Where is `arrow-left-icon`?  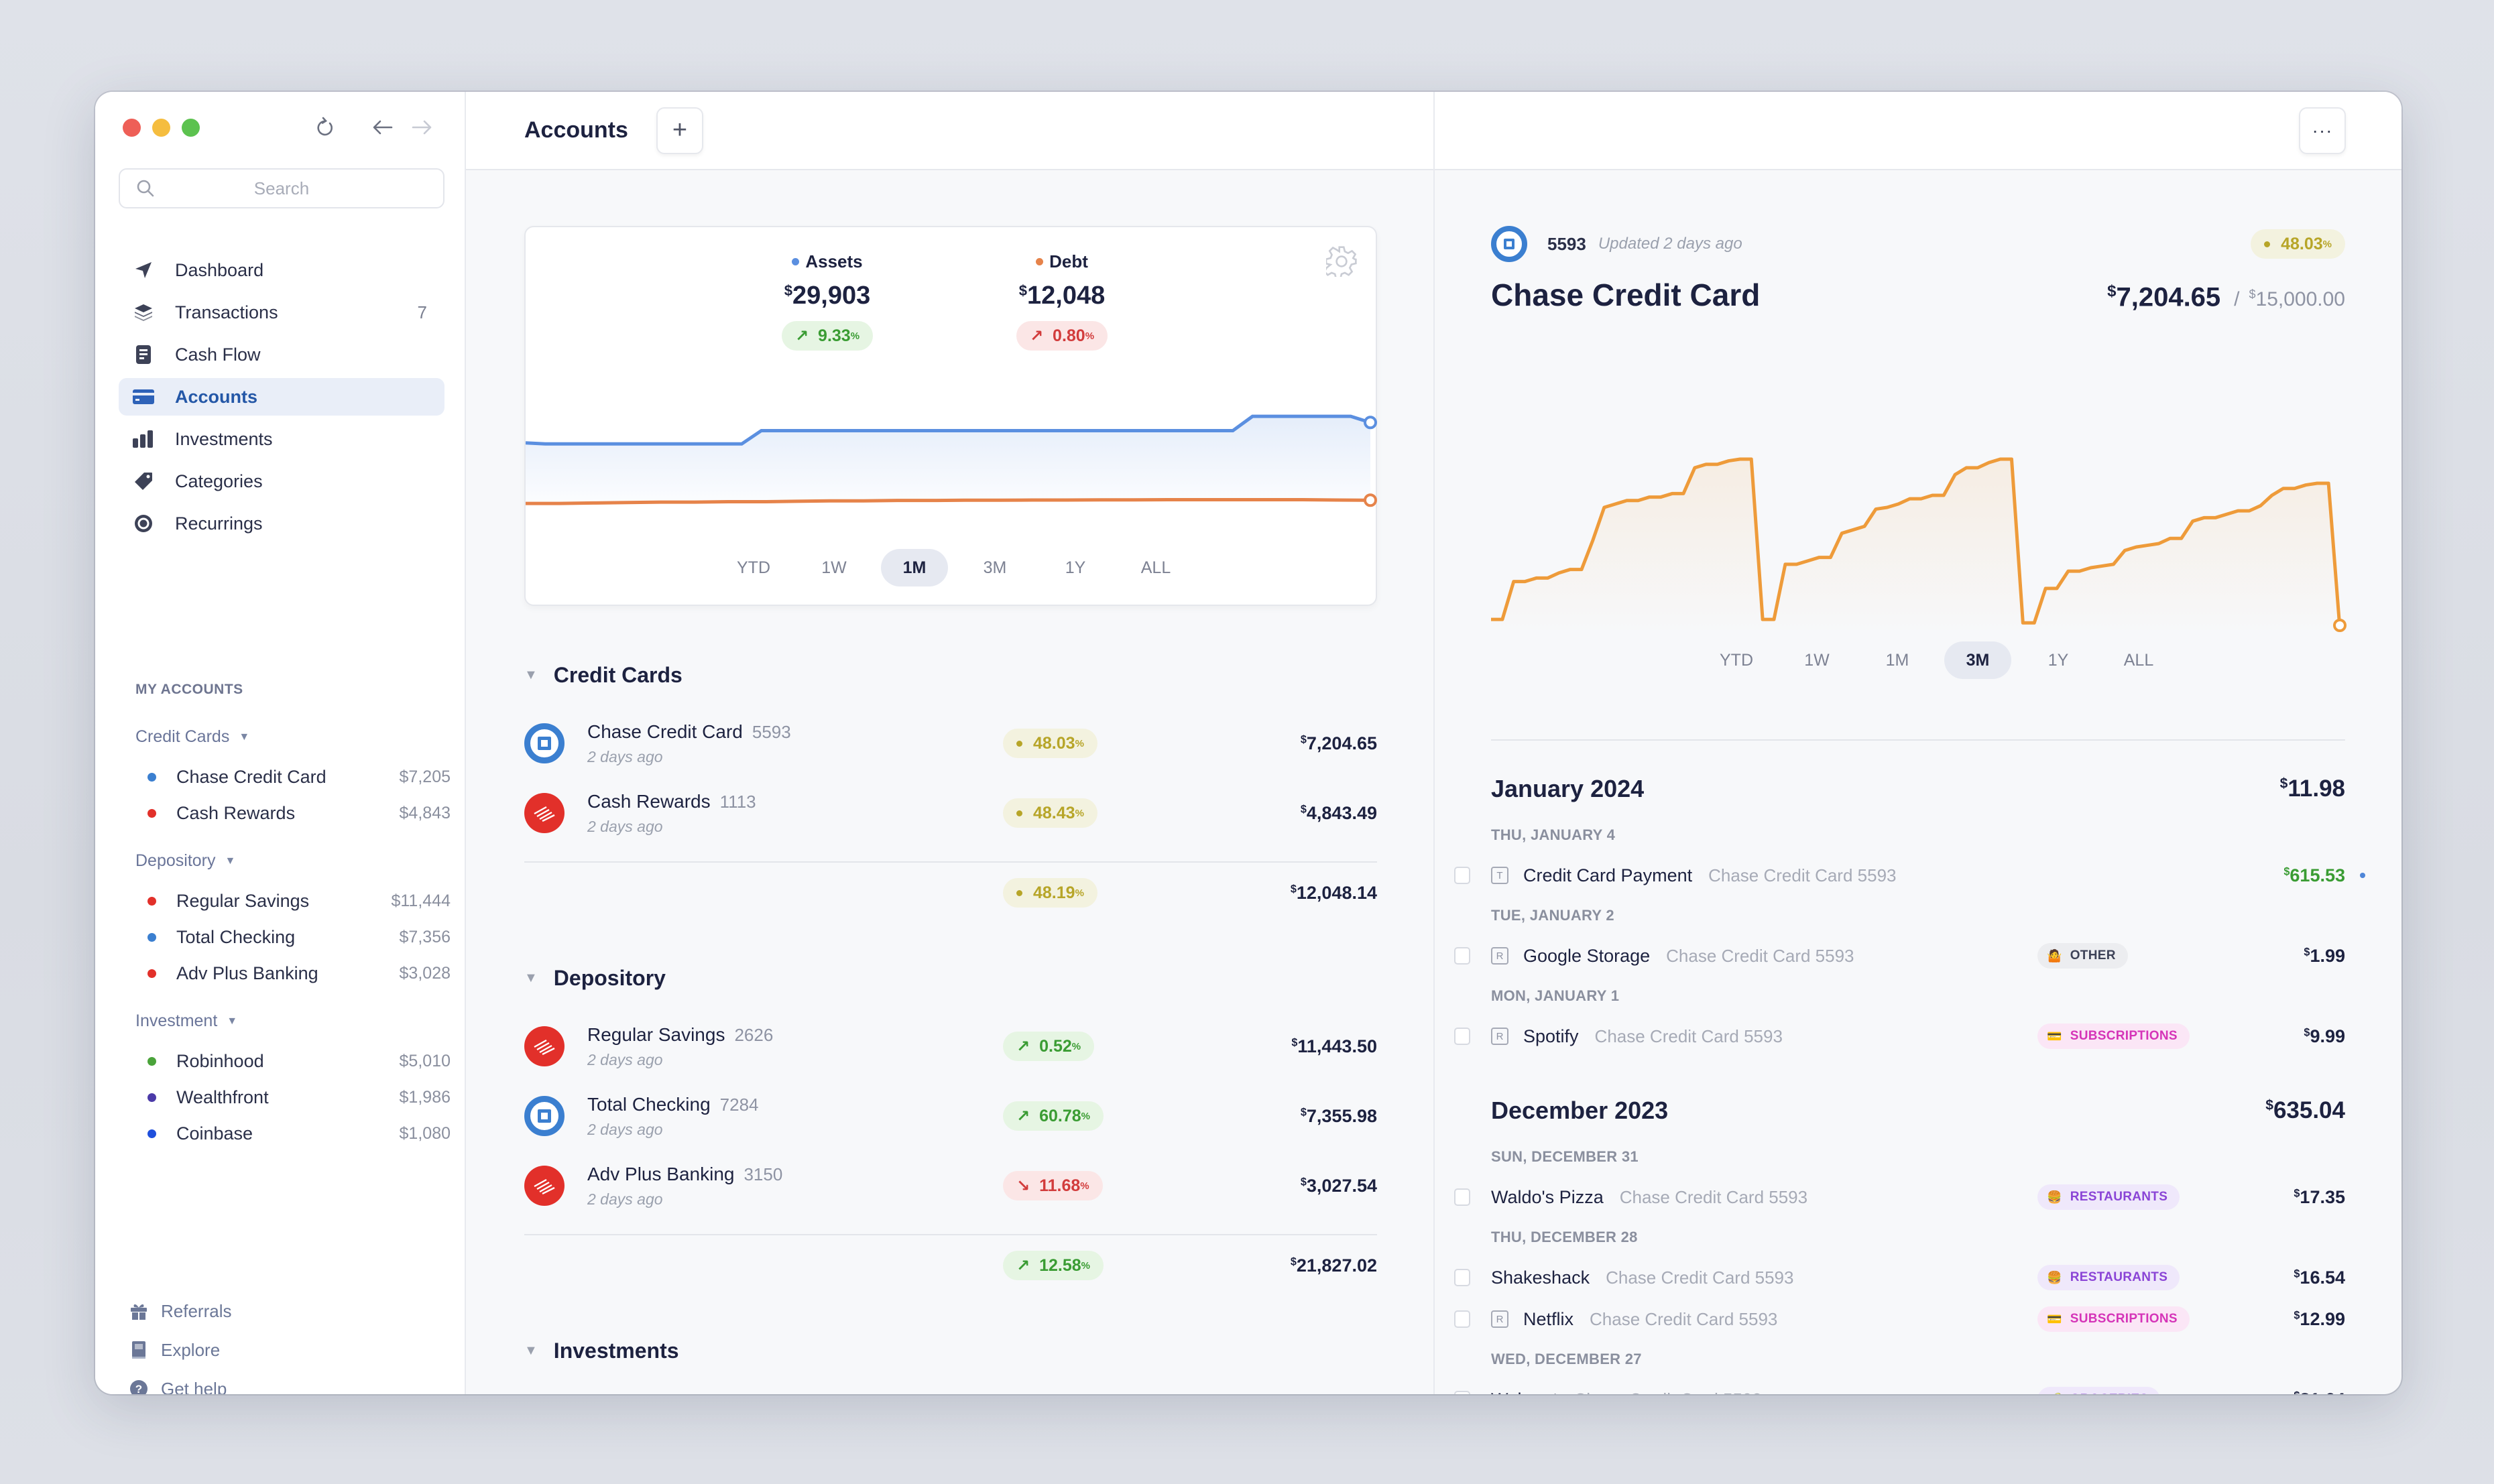 arrow-left-icon is located at coordinates (382, 128).